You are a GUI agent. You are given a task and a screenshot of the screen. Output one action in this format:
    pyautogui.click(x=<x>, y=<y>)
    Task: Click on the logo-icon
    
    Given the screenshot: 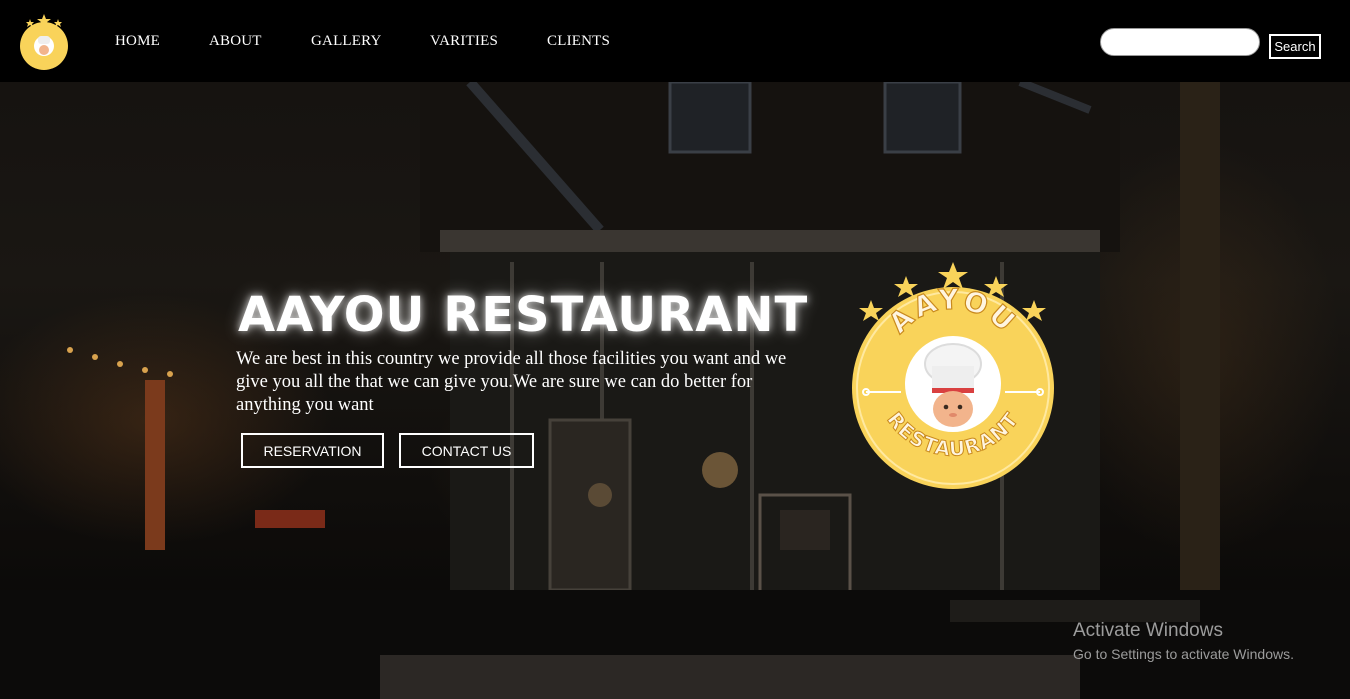 What is the action you would take?
    pyautogui.click(x=44, y=42)
    